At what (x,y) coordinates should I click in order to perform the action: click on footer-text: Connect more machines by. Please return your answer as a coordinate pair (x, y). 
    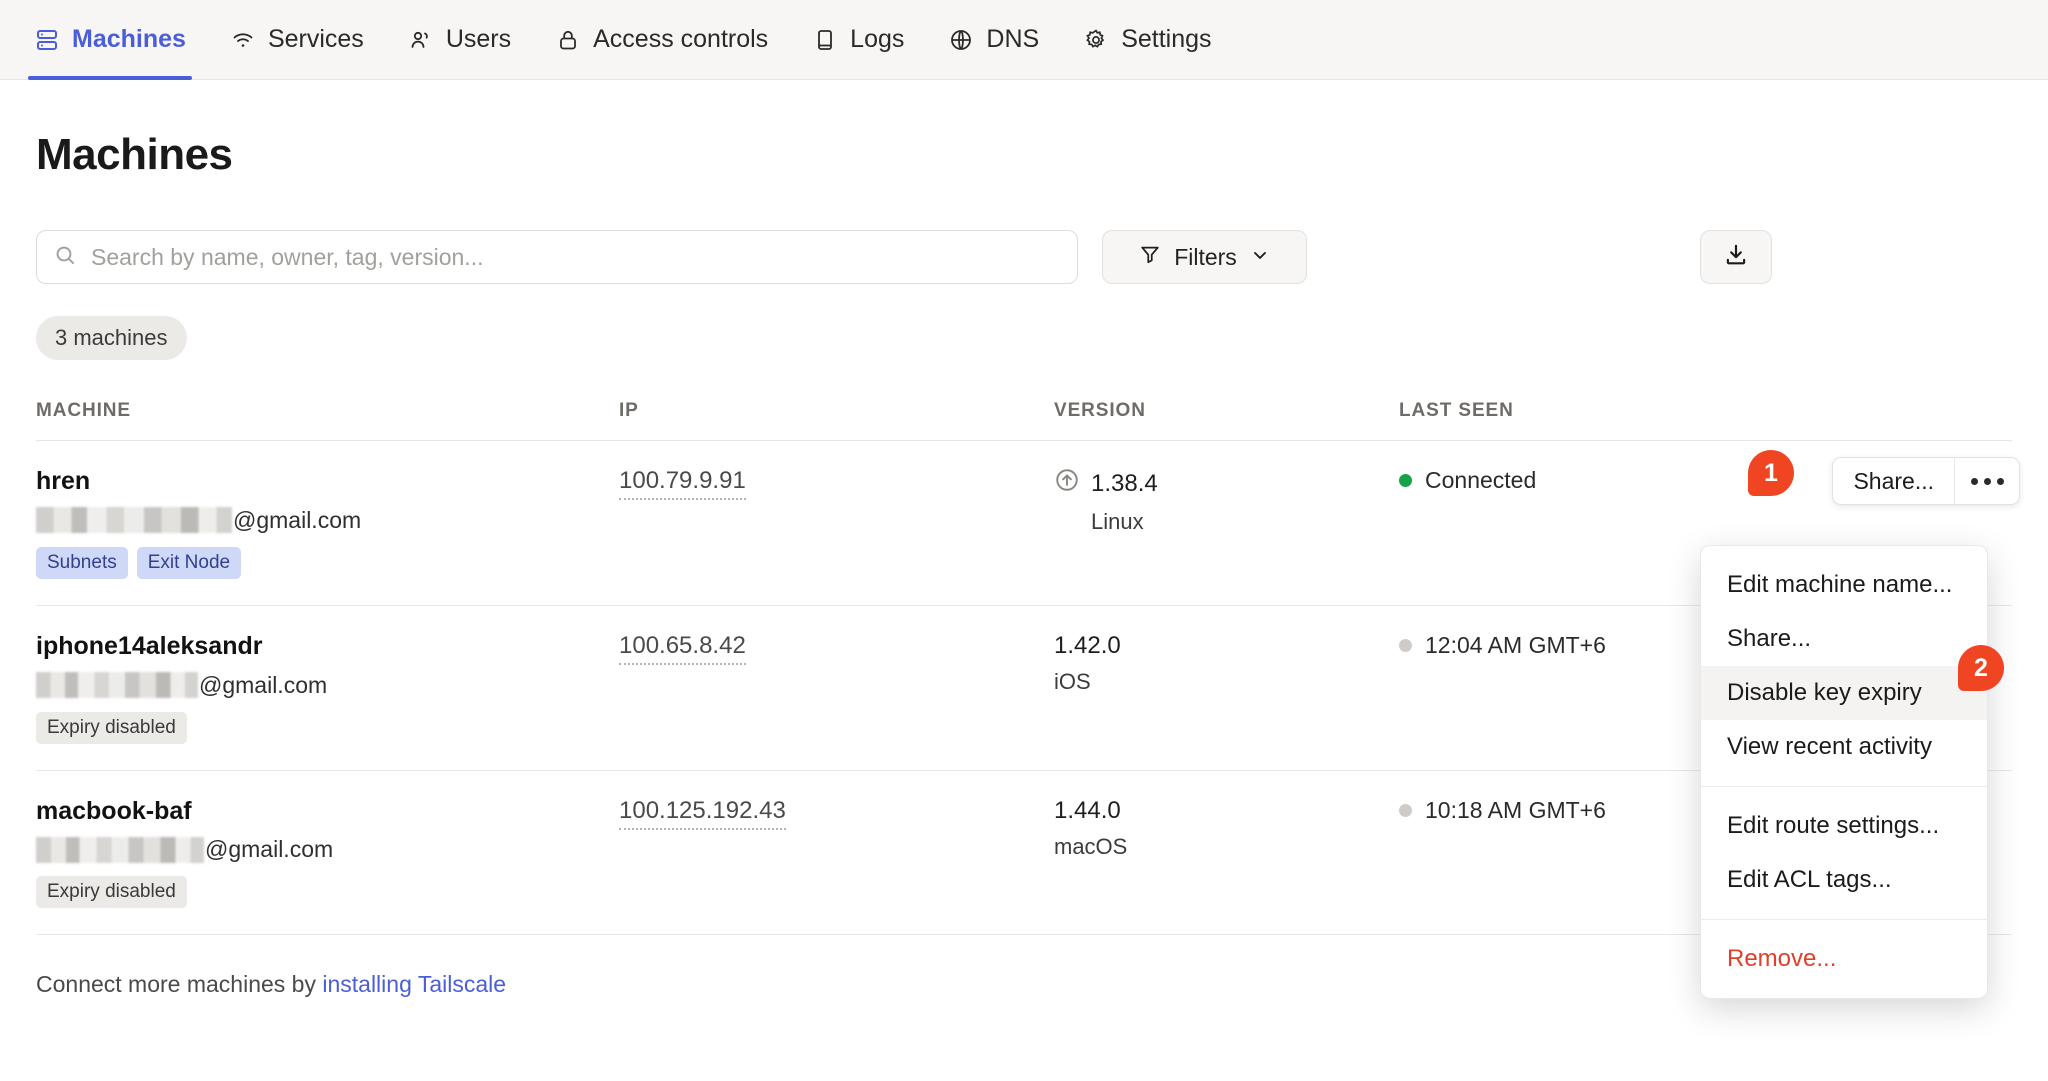
    Looking at the image, I should click on (179, 984).